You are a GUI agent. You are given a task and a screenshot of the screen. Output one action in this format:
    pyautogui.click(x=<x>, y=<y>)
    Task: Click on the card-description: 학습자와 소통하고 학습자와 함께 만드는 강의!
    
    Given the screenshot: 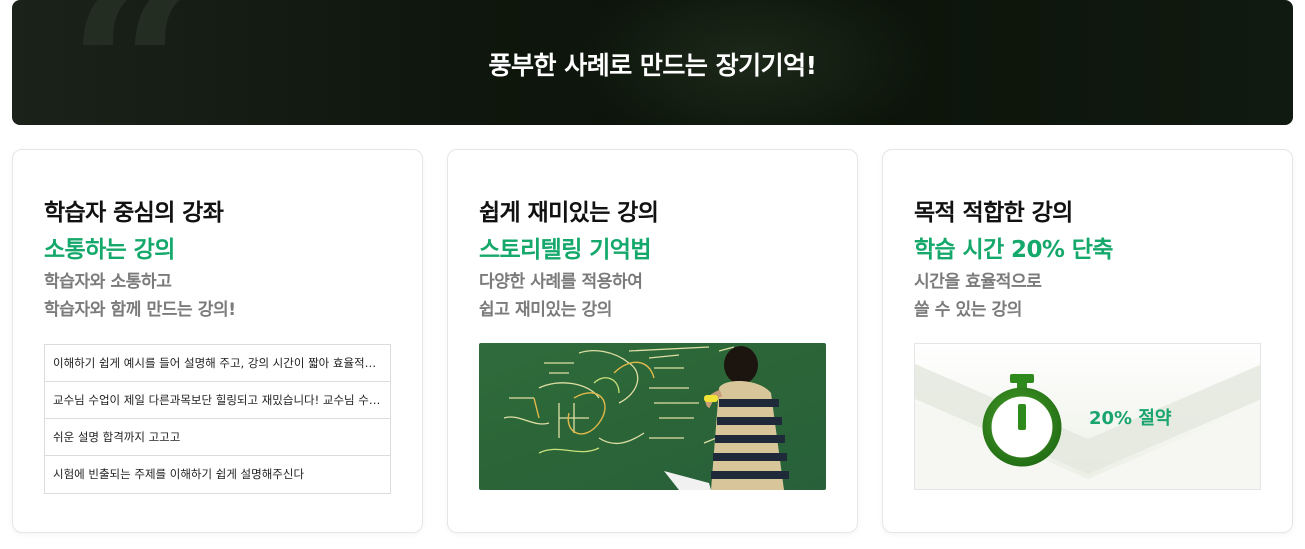 What is the action you would take?
    pyautogui.click(x=140, y=296)
    